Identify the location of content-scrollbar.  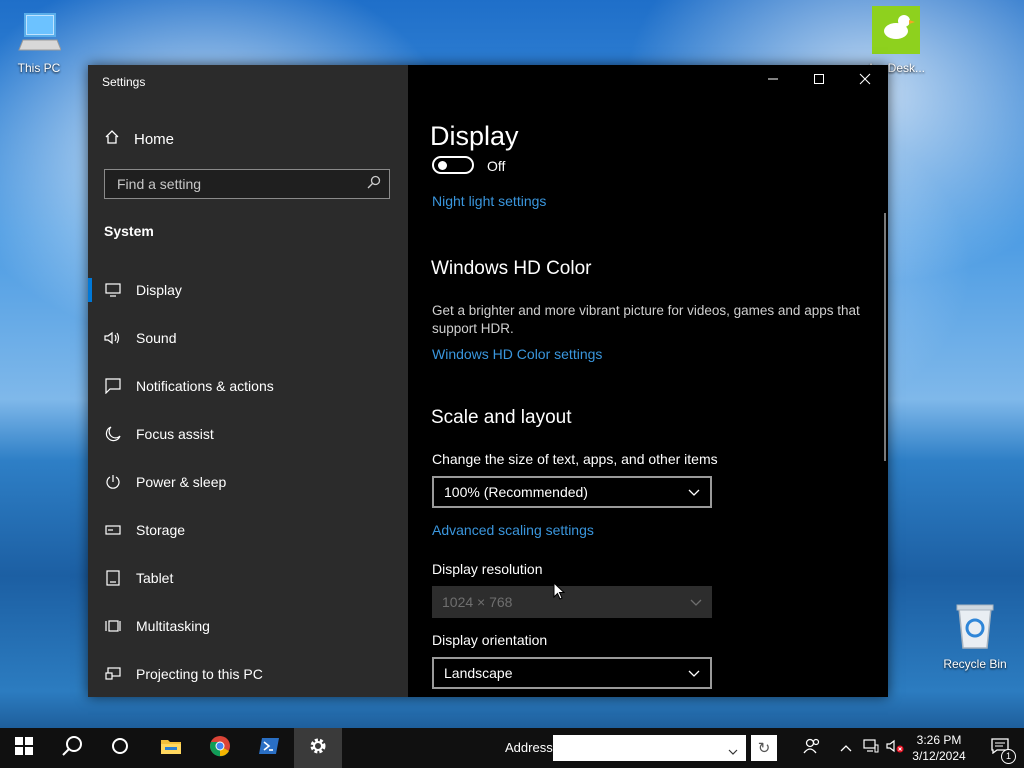
(885, 337).